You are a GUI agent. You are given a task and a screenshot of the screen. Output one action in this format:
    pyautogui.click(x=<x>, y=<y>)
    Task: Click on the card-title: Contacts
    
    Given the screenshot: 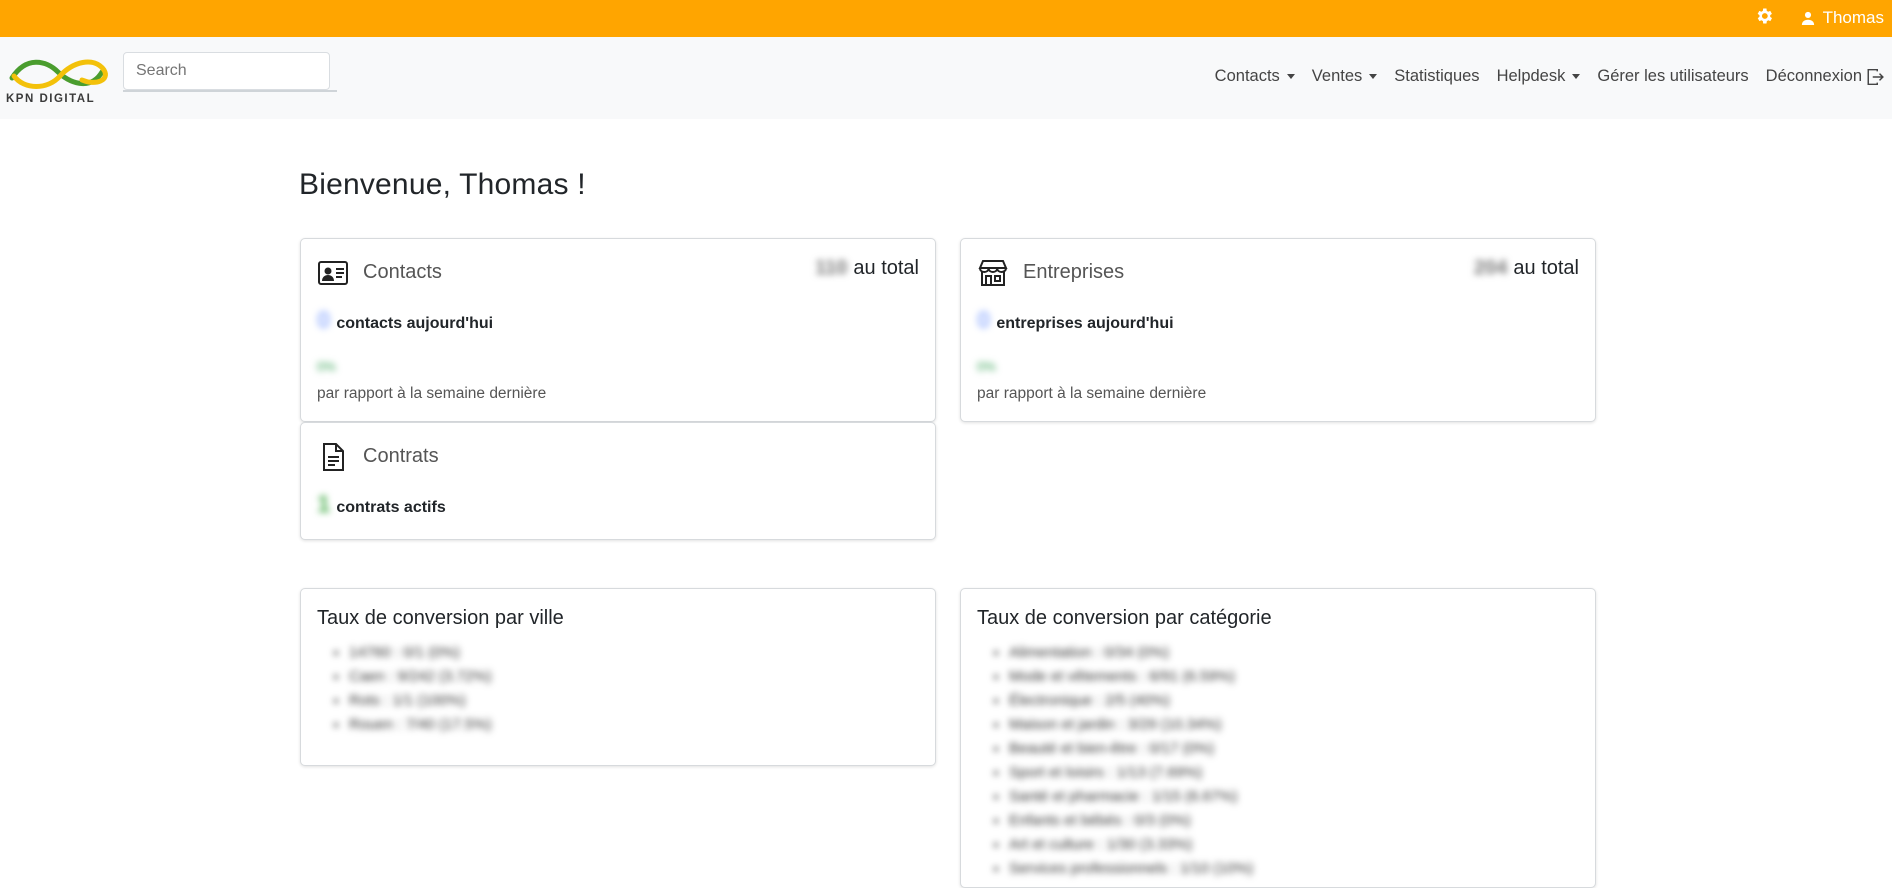 What is the action you would take?
    pyautogui.click(x=402, y=272)
    